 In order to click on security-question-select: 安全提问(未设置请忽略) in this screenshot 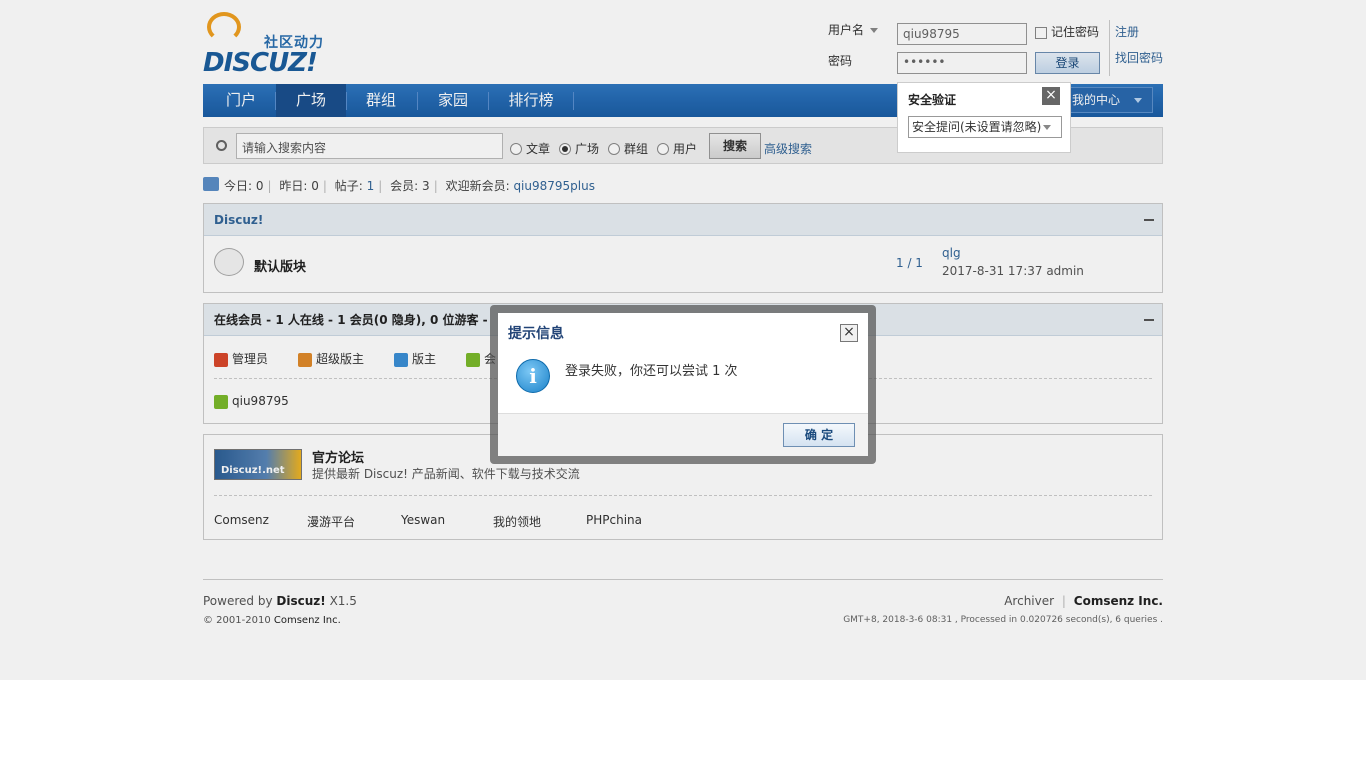, I will do `click(985, 127)`.